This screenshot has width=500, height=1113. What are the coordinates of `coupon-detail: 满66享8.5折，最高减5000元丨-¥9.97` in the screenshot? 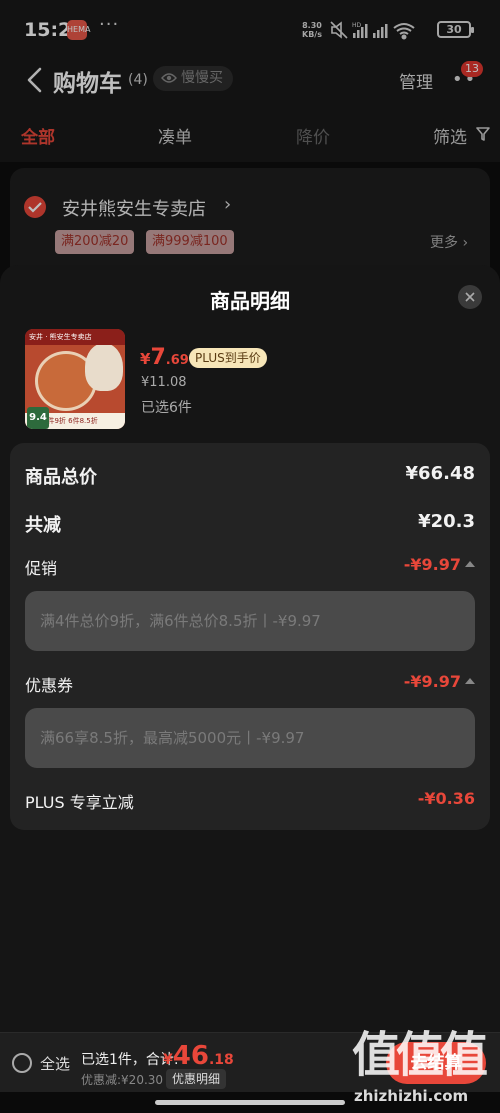 It's located at (250, 738).